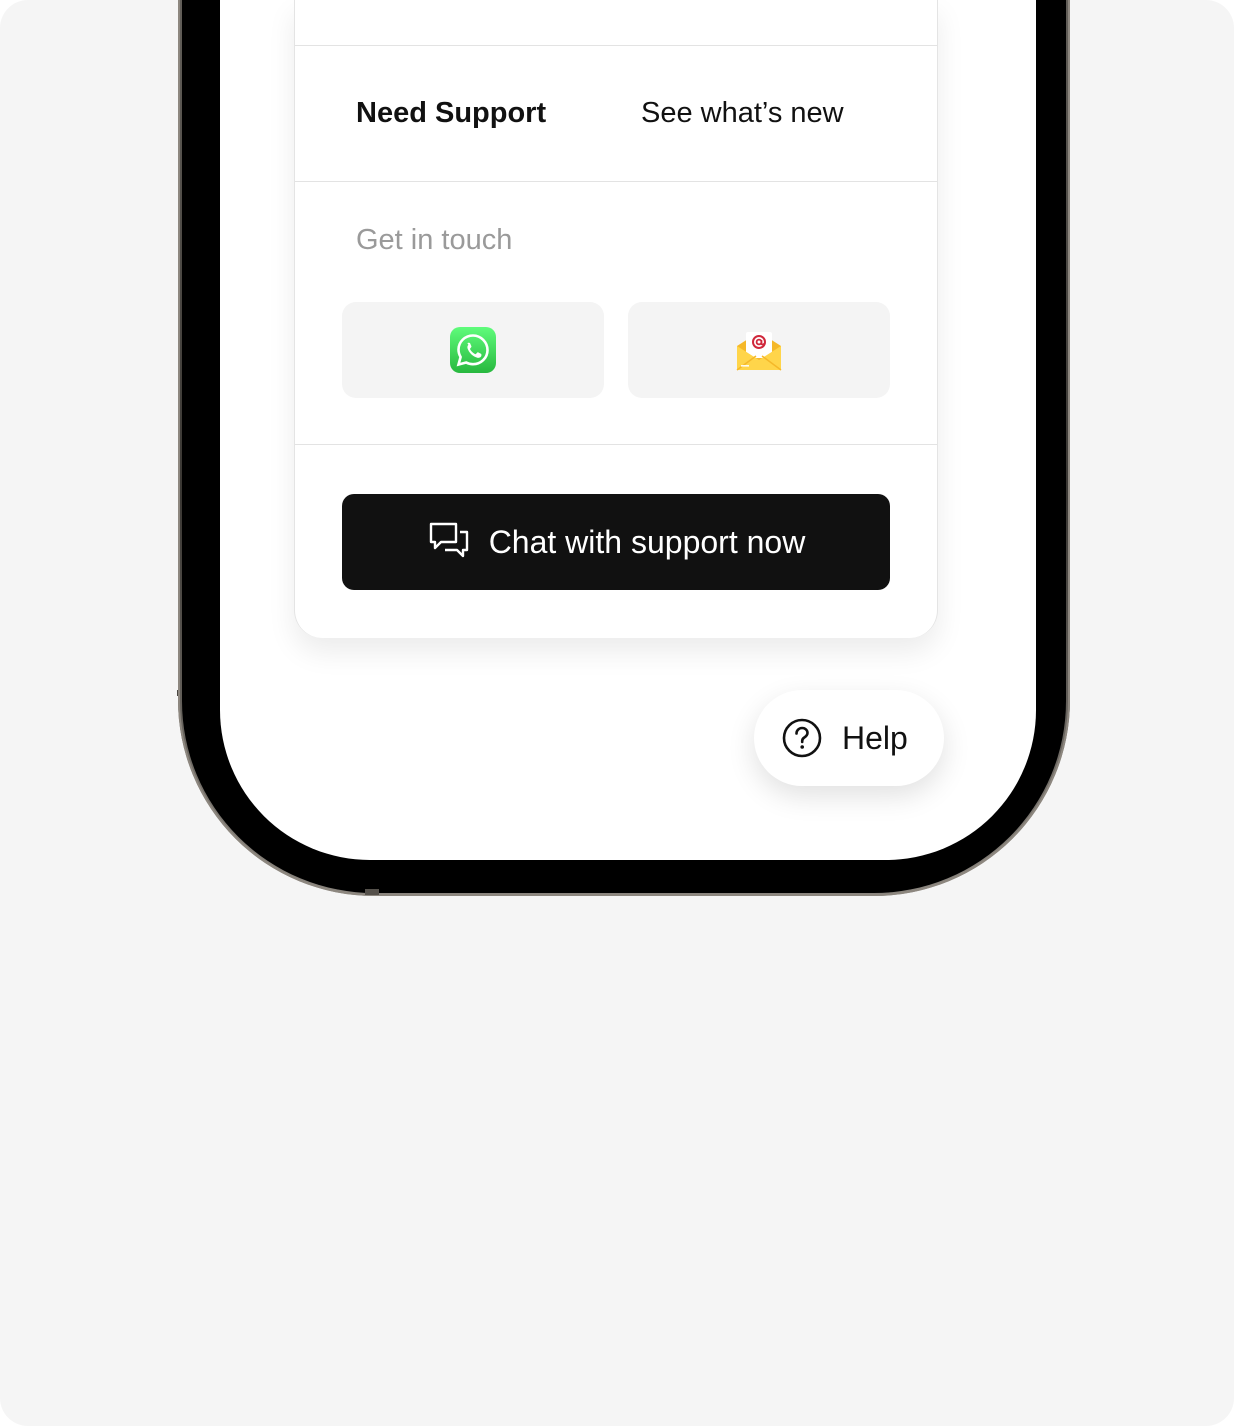 Image resolution: width=1234 pixels, height=1426 pixels. I want to click on chat-bubbles-icon, so click(449, 542).